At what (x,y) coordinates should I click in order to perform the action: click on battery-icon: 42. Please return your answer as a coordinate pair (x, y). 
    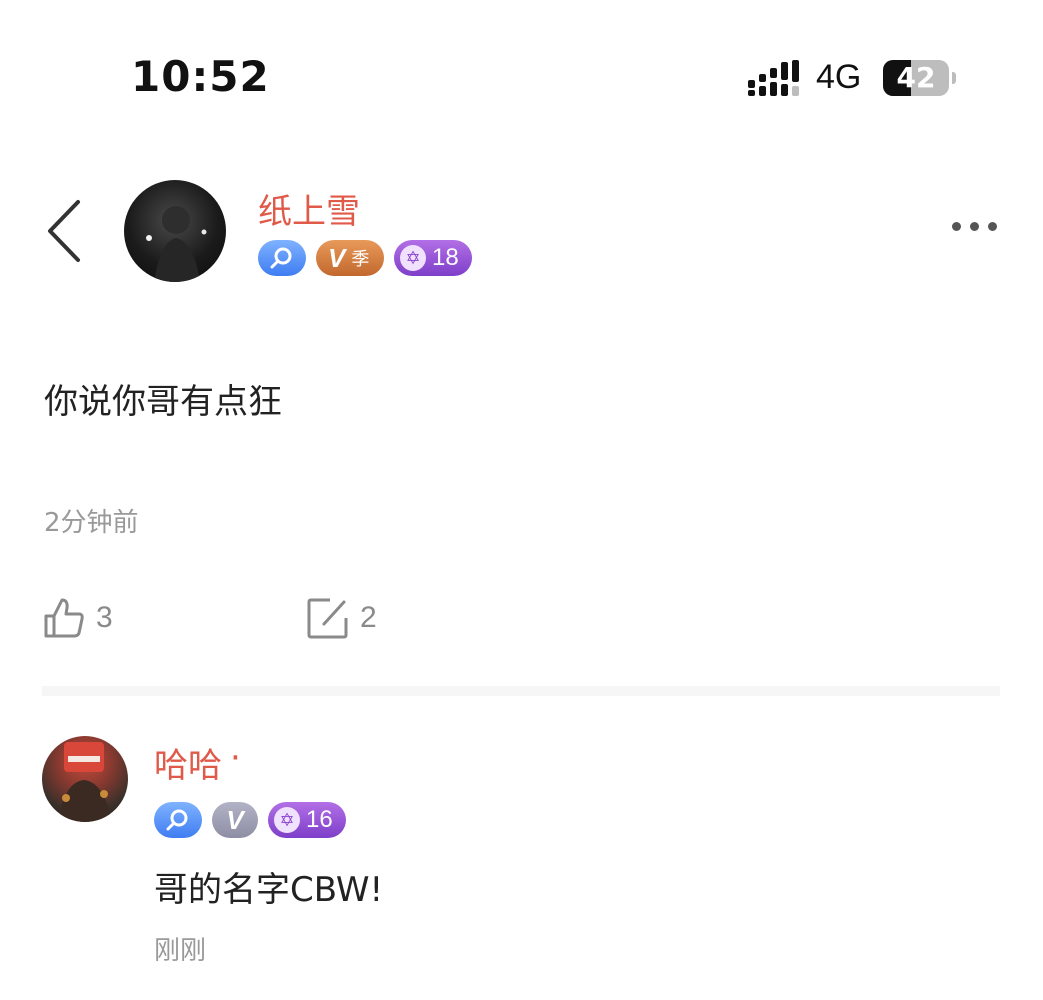
    Looking at the image, I should click on (916, 78).